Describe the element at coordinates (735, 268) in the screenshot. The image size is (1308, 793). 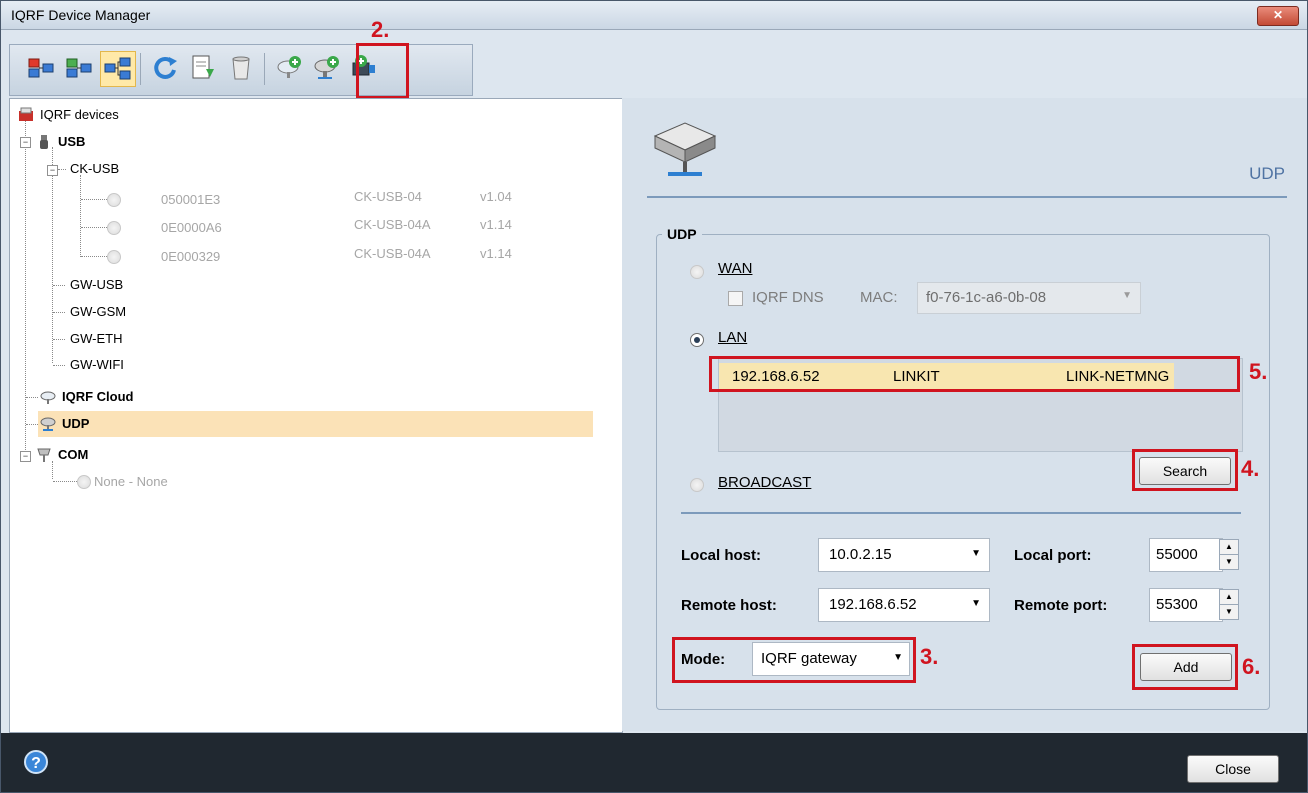
I see `wan-label: WAN` at that location.